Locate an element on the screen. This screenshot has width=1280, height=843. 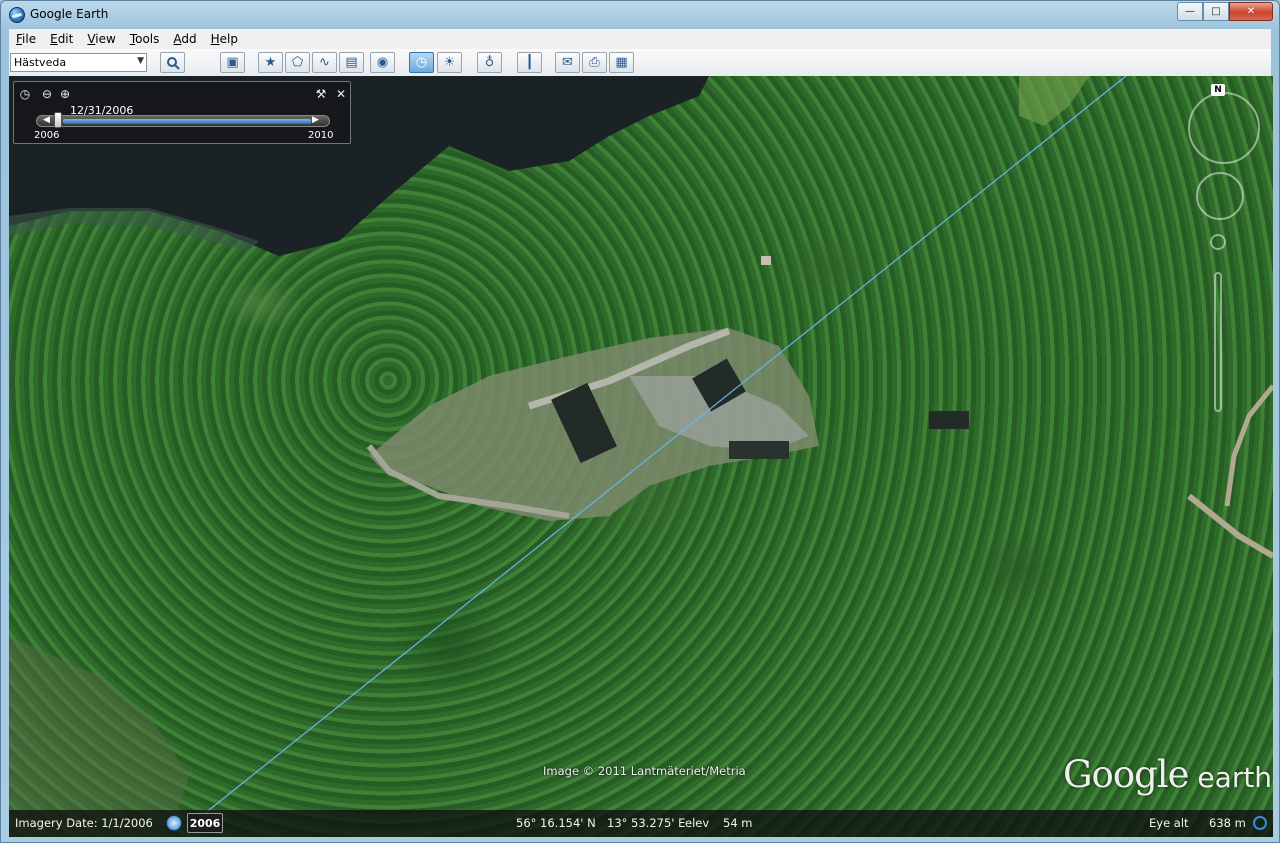
historical-imagery-button: ◷ is located at coordinates (421, 62).